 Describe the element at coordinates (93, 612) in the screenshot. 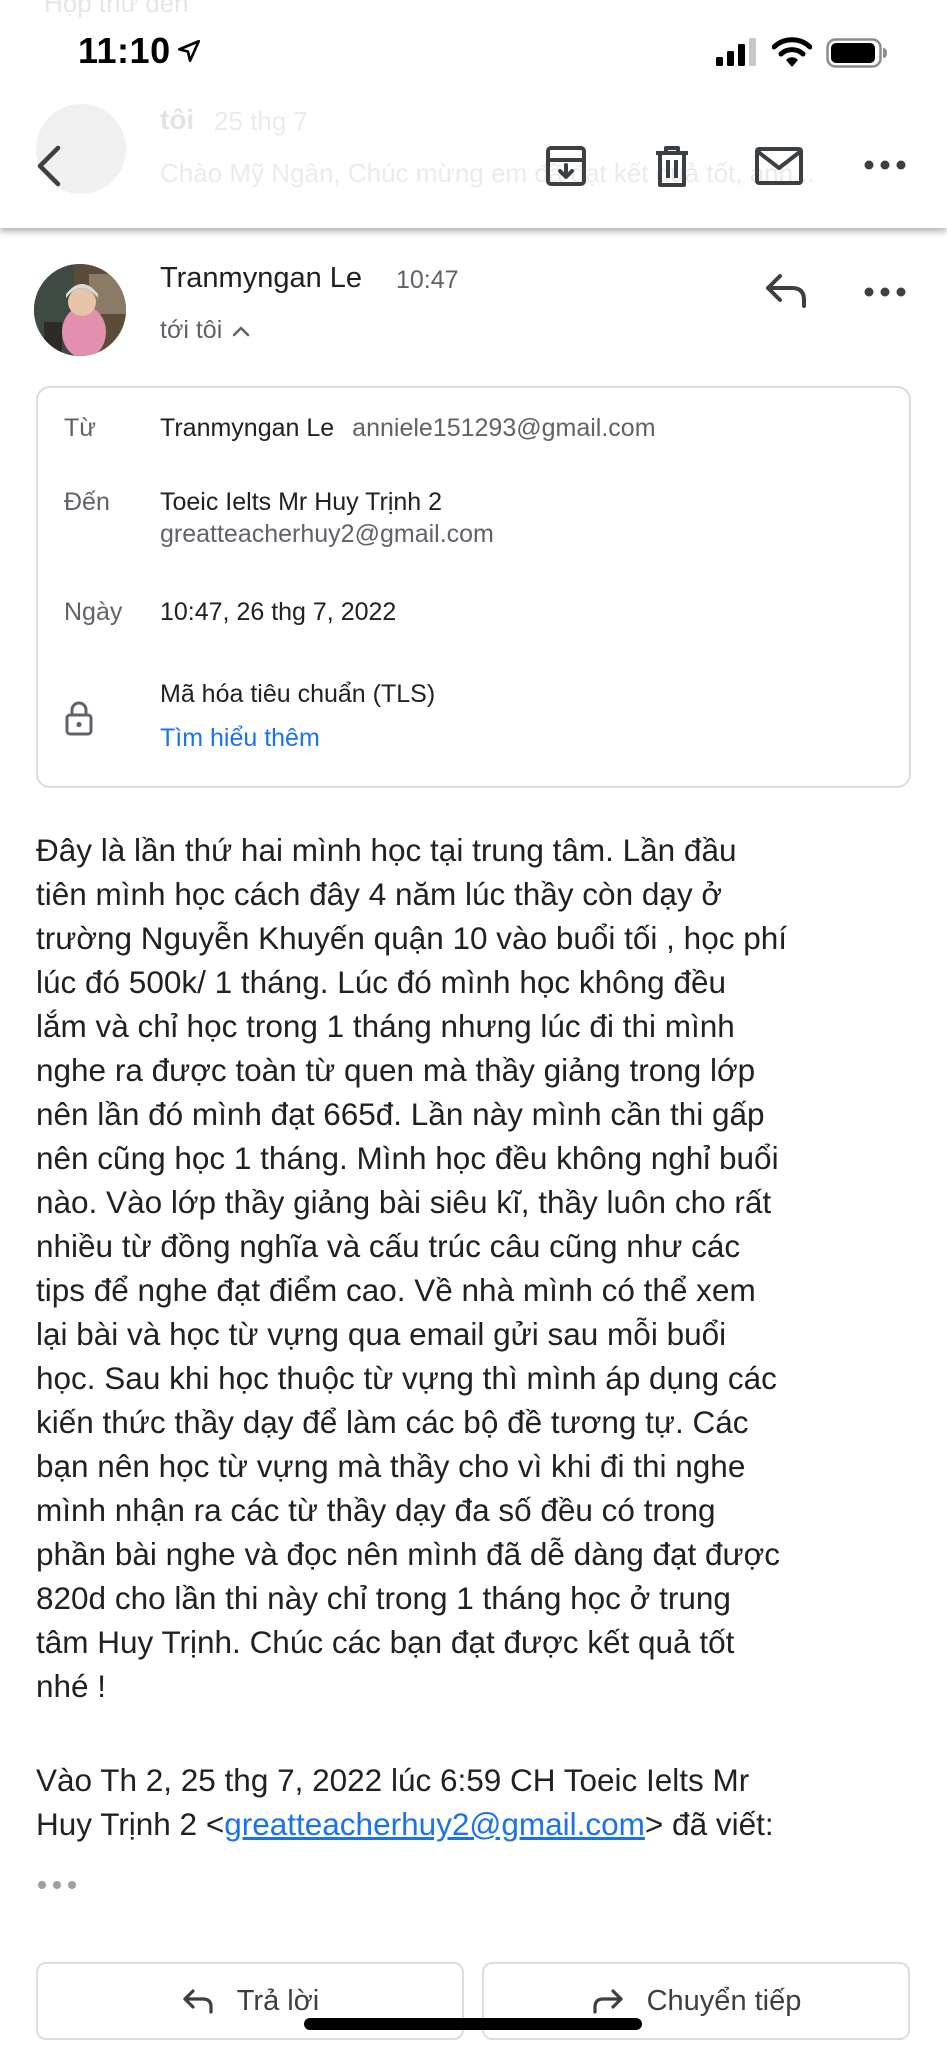

I see `date-label: Ngày` at that location.